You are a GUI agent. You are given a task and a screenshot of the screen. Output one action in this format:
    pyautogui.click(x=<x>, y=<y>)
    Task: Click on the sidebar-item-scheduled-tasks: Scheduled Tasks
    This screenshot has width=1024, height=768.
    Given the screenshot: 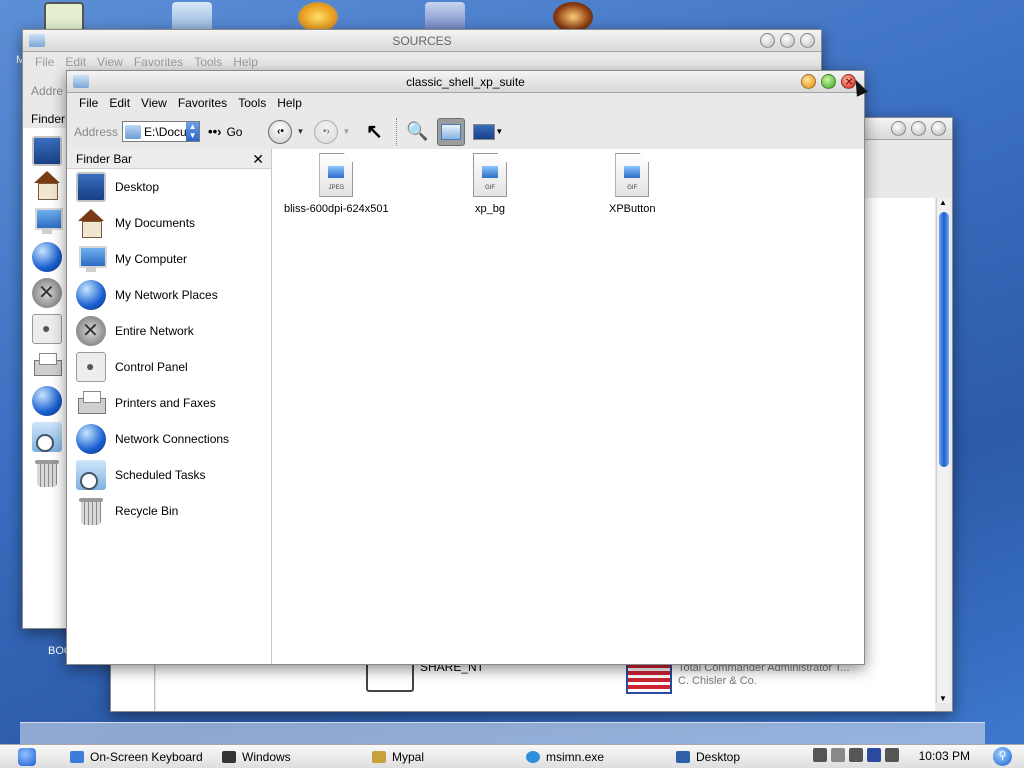 What is the action you would take?
    pyautogui.click(x=169, y=475)
    